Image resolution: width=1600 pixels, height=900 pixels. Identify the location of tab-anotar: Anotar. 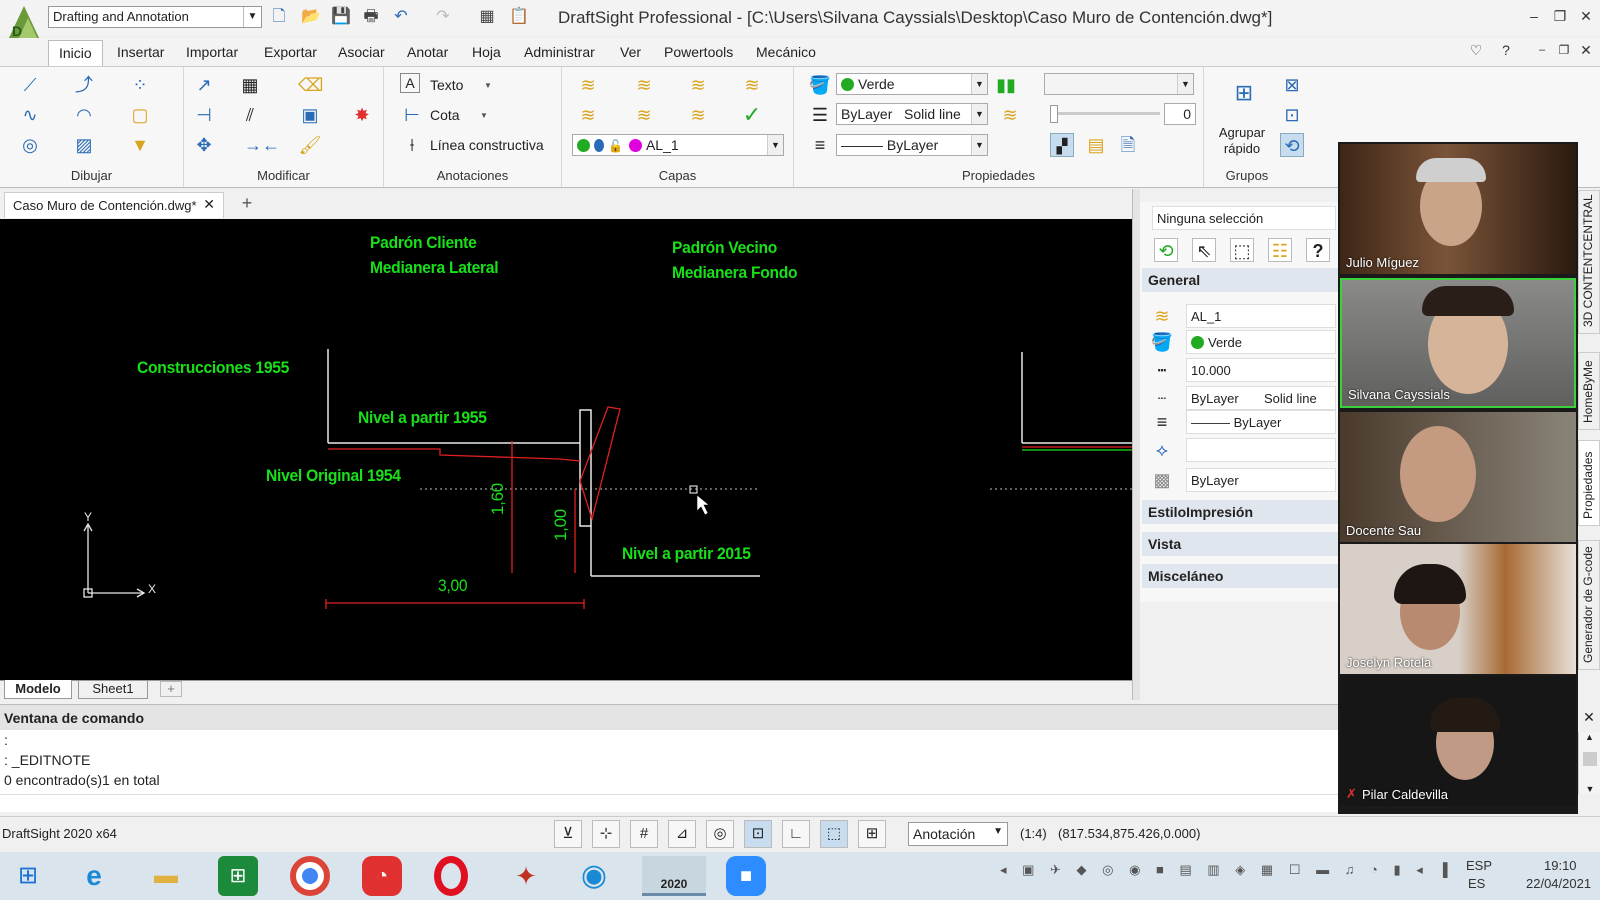
(427, 55).